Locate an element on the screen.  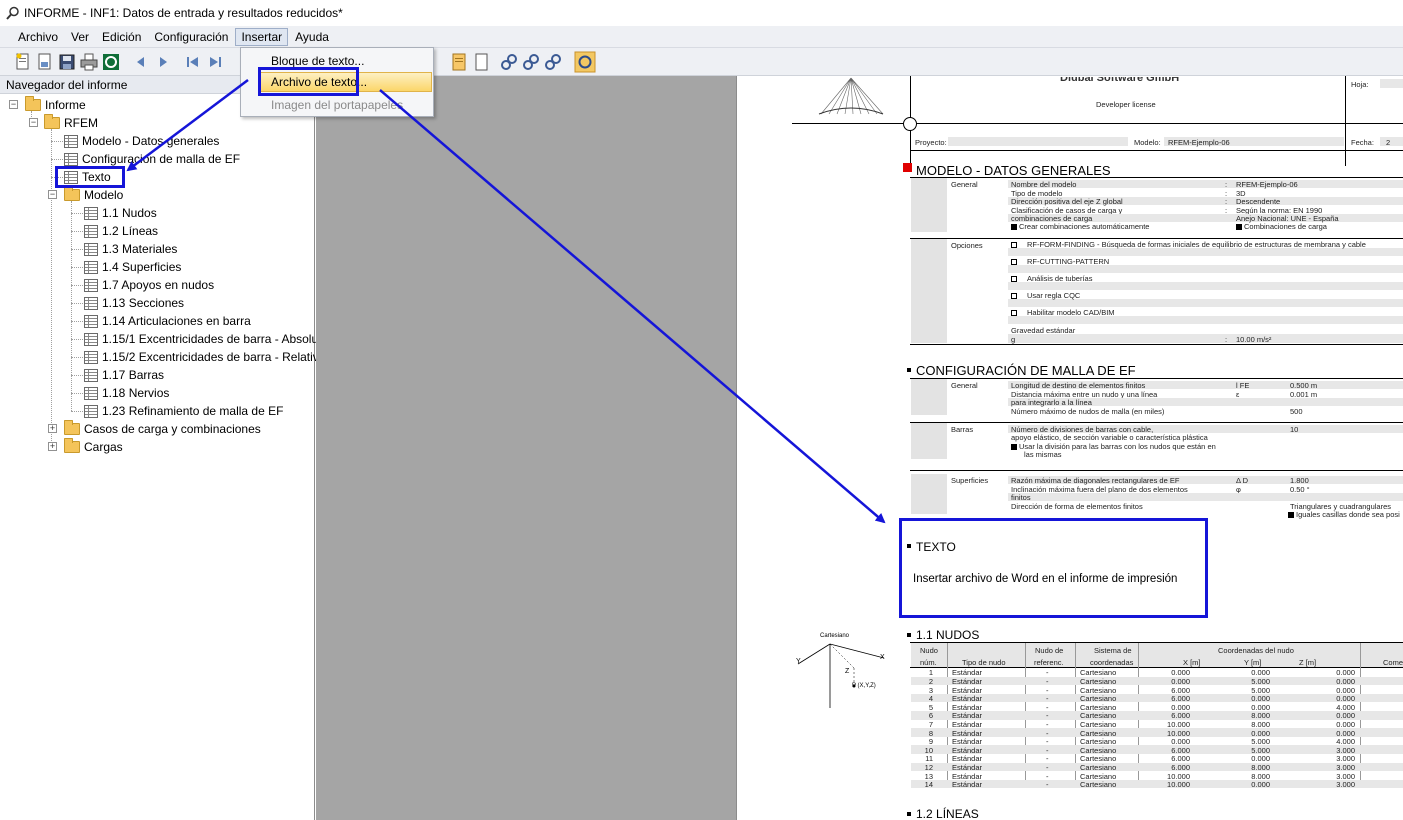
modelo-value: RFEM-Ejemplo-06 is located at coordinates (1199, 142).